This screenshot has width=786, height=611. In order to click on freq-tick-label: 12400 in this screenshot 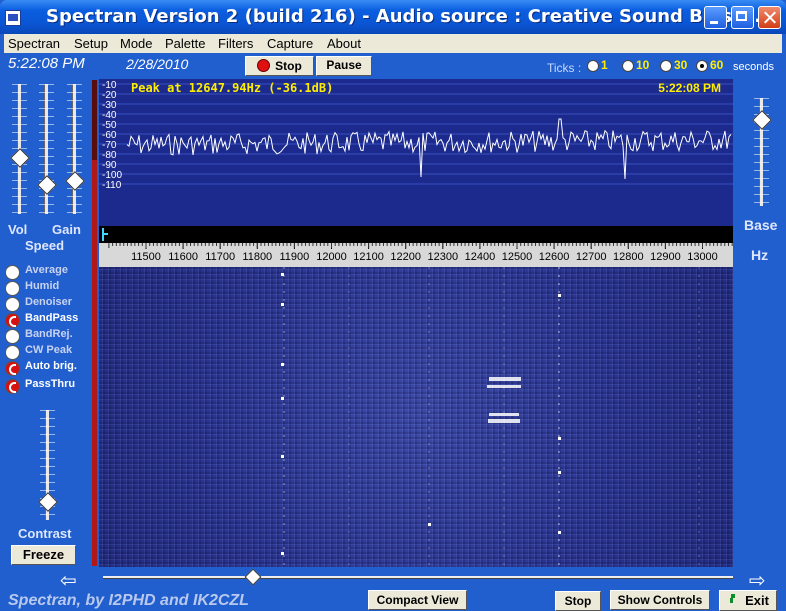, I will do `click(480, 257)`.